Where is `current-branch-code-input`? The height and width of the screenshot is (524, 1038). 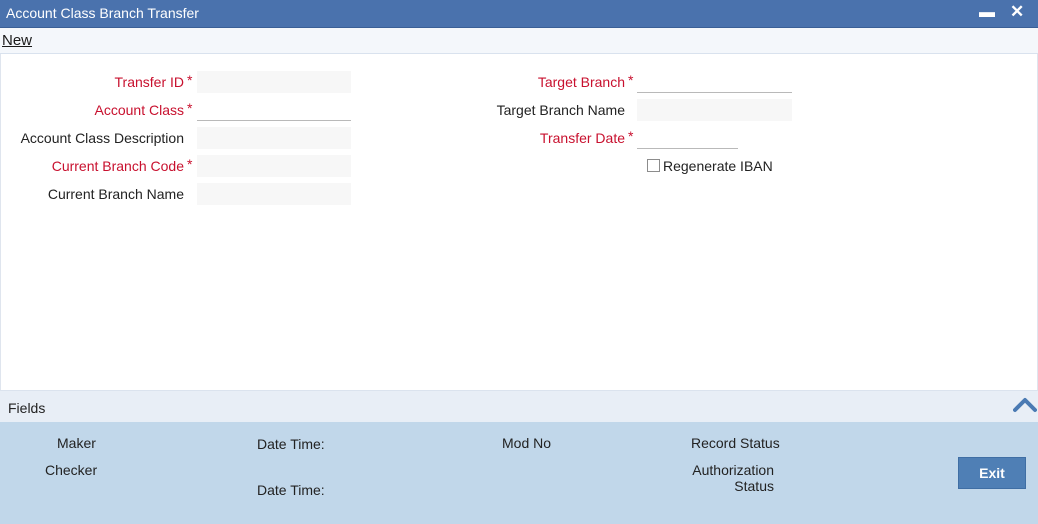
current-branch-code-input is located at coordinates (274, 166).